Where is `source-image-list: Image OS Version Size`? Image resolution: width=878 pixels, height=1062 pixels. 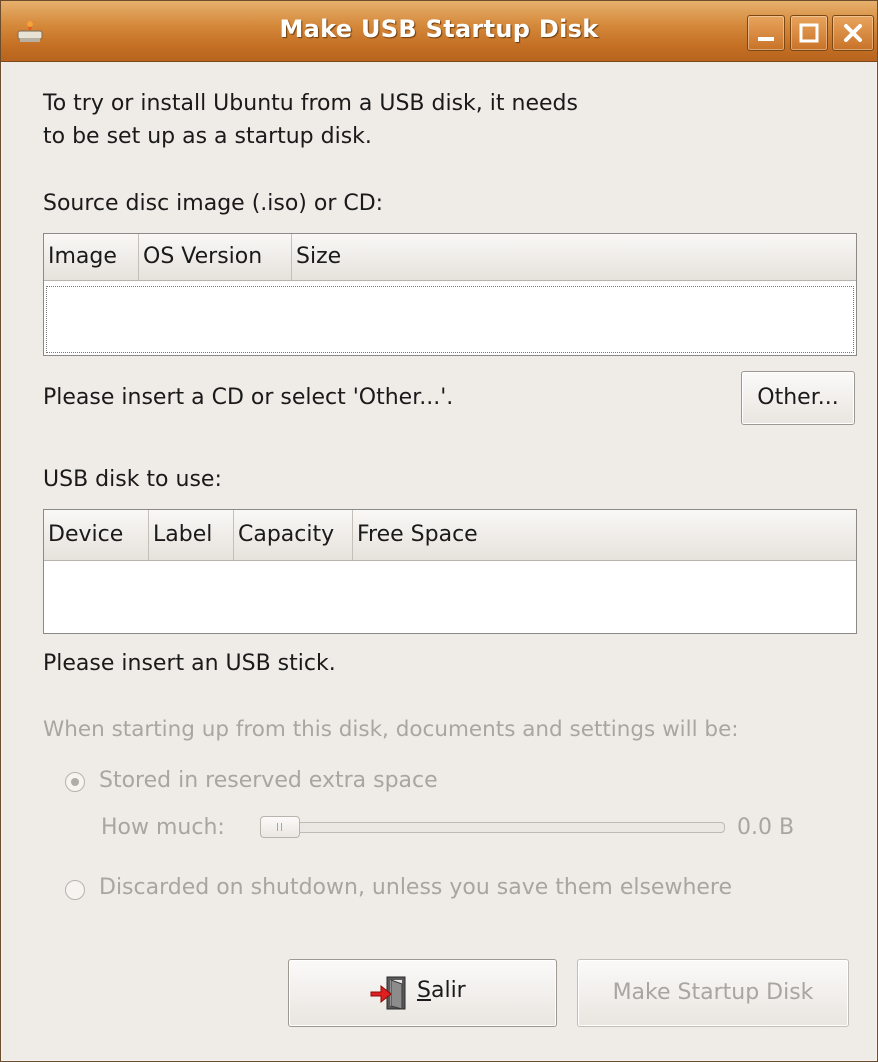
source-image-list: Image OS Version Size is located at coordinates (450, 294).